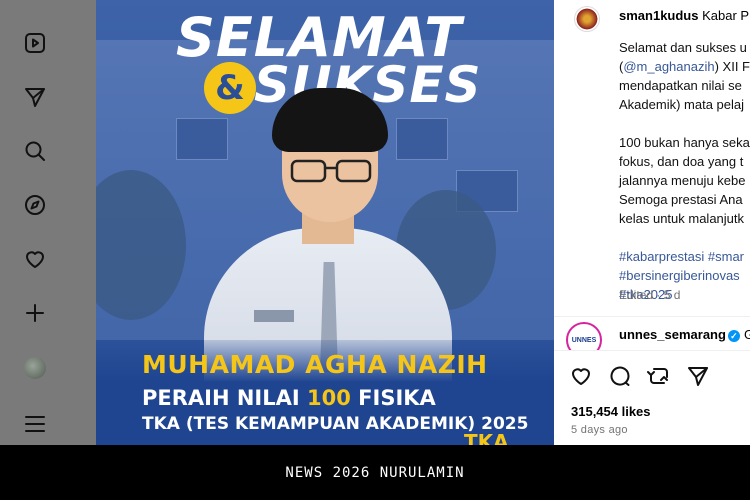 The image size is (750, 500). What do you see at coordinates (652, 397) in the screenshot?
I see `action-bar: 315,454 likes 5 days ago` at bounding box center [652, 397].